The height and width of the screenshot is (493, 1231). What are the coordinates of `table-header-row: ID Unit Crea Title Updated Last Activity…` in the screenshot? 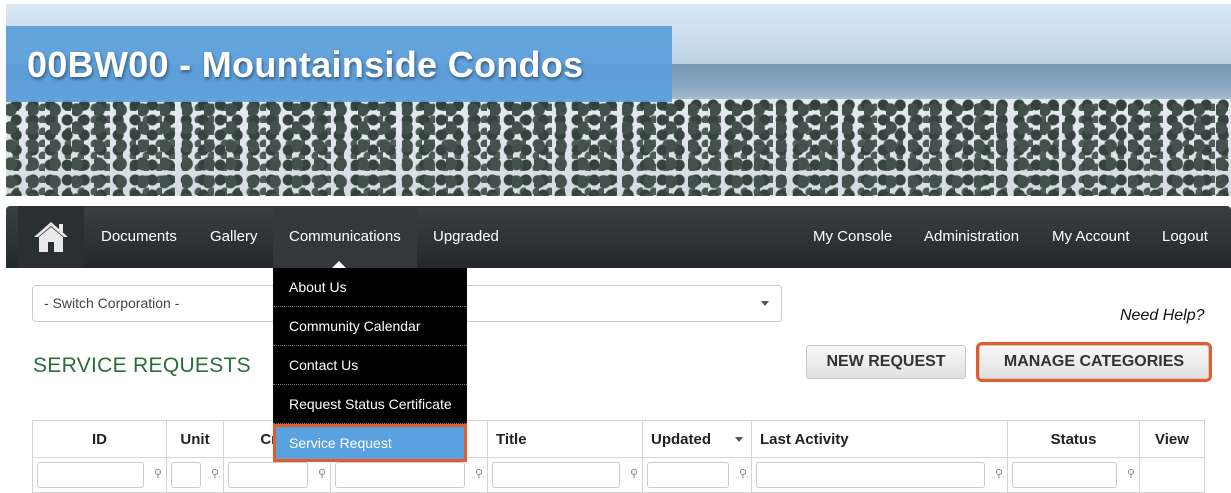 It's located at (618, 439).